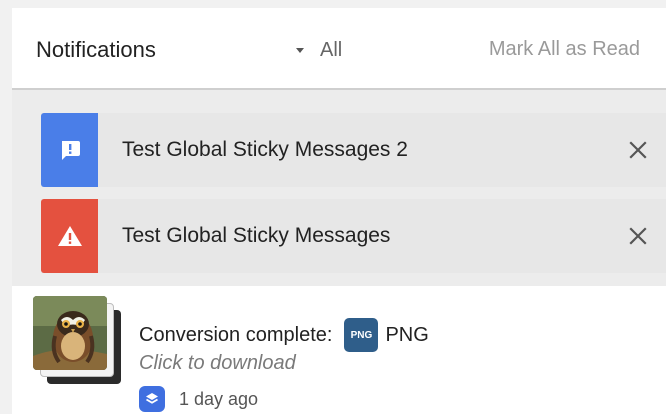 Image resolution: width=666 pixels, height=414 pixels. I want to click on notification-title: Conversion complete: PNG PNG, so click(284, 335).